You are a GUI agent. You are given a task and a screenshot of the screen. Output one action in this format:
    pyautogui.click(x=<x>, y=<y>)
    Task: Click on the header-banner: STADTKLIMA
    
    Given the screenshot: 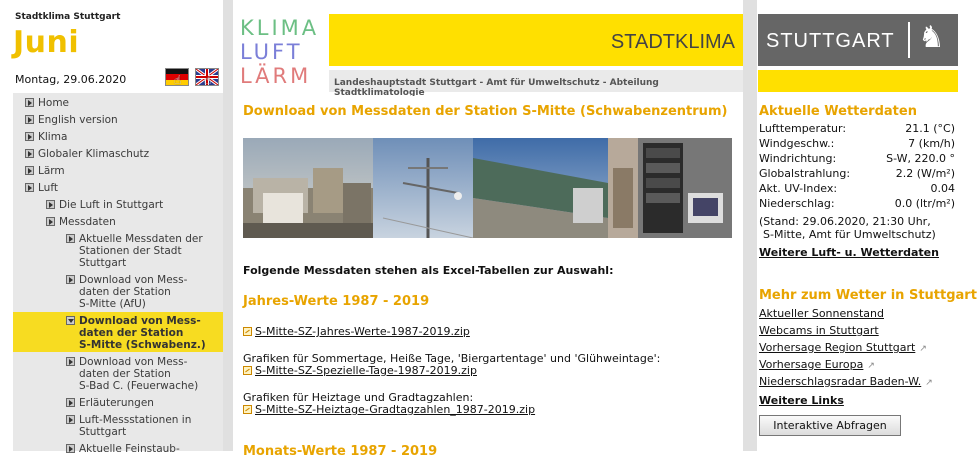 What is the action you would take?
    pyautogui.click(x=536, y=40)
    